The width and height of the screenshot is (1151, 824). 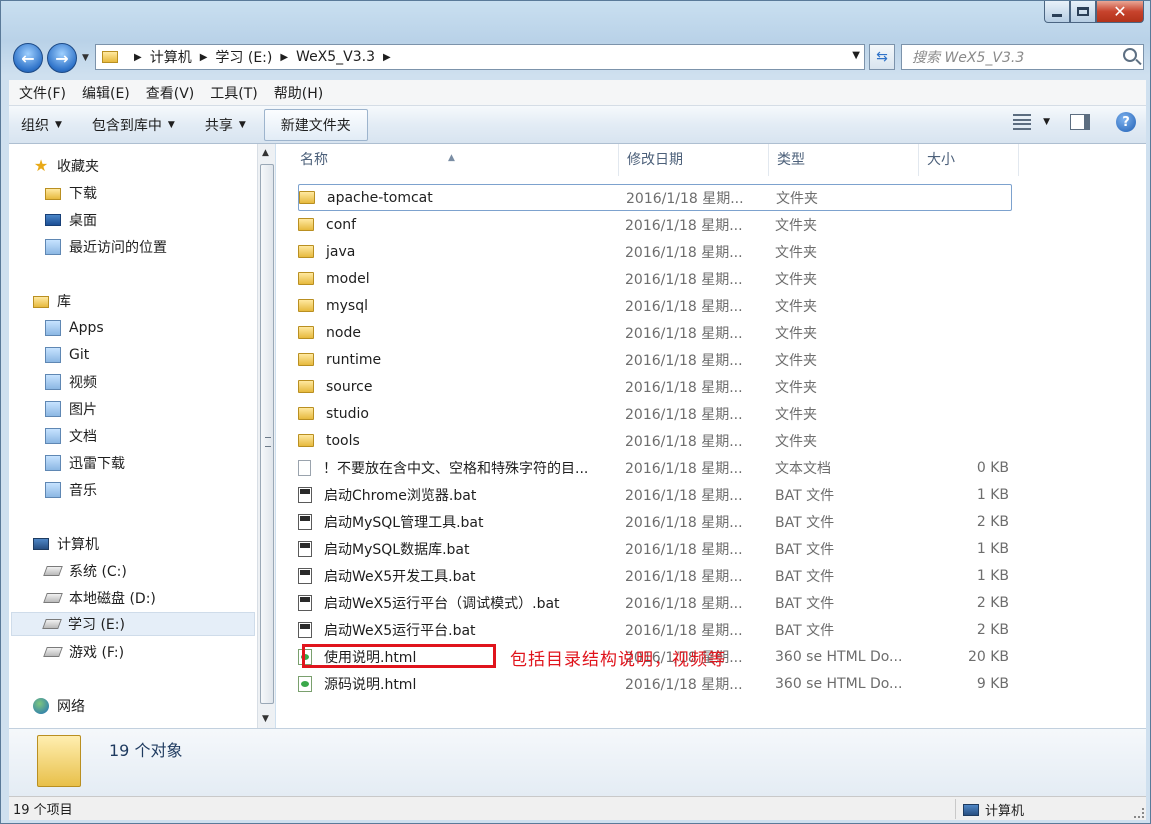 What do you see at coordinates (306, 251) in the screenshot?
I see `folder-icon` at bounding box center [306, 251].